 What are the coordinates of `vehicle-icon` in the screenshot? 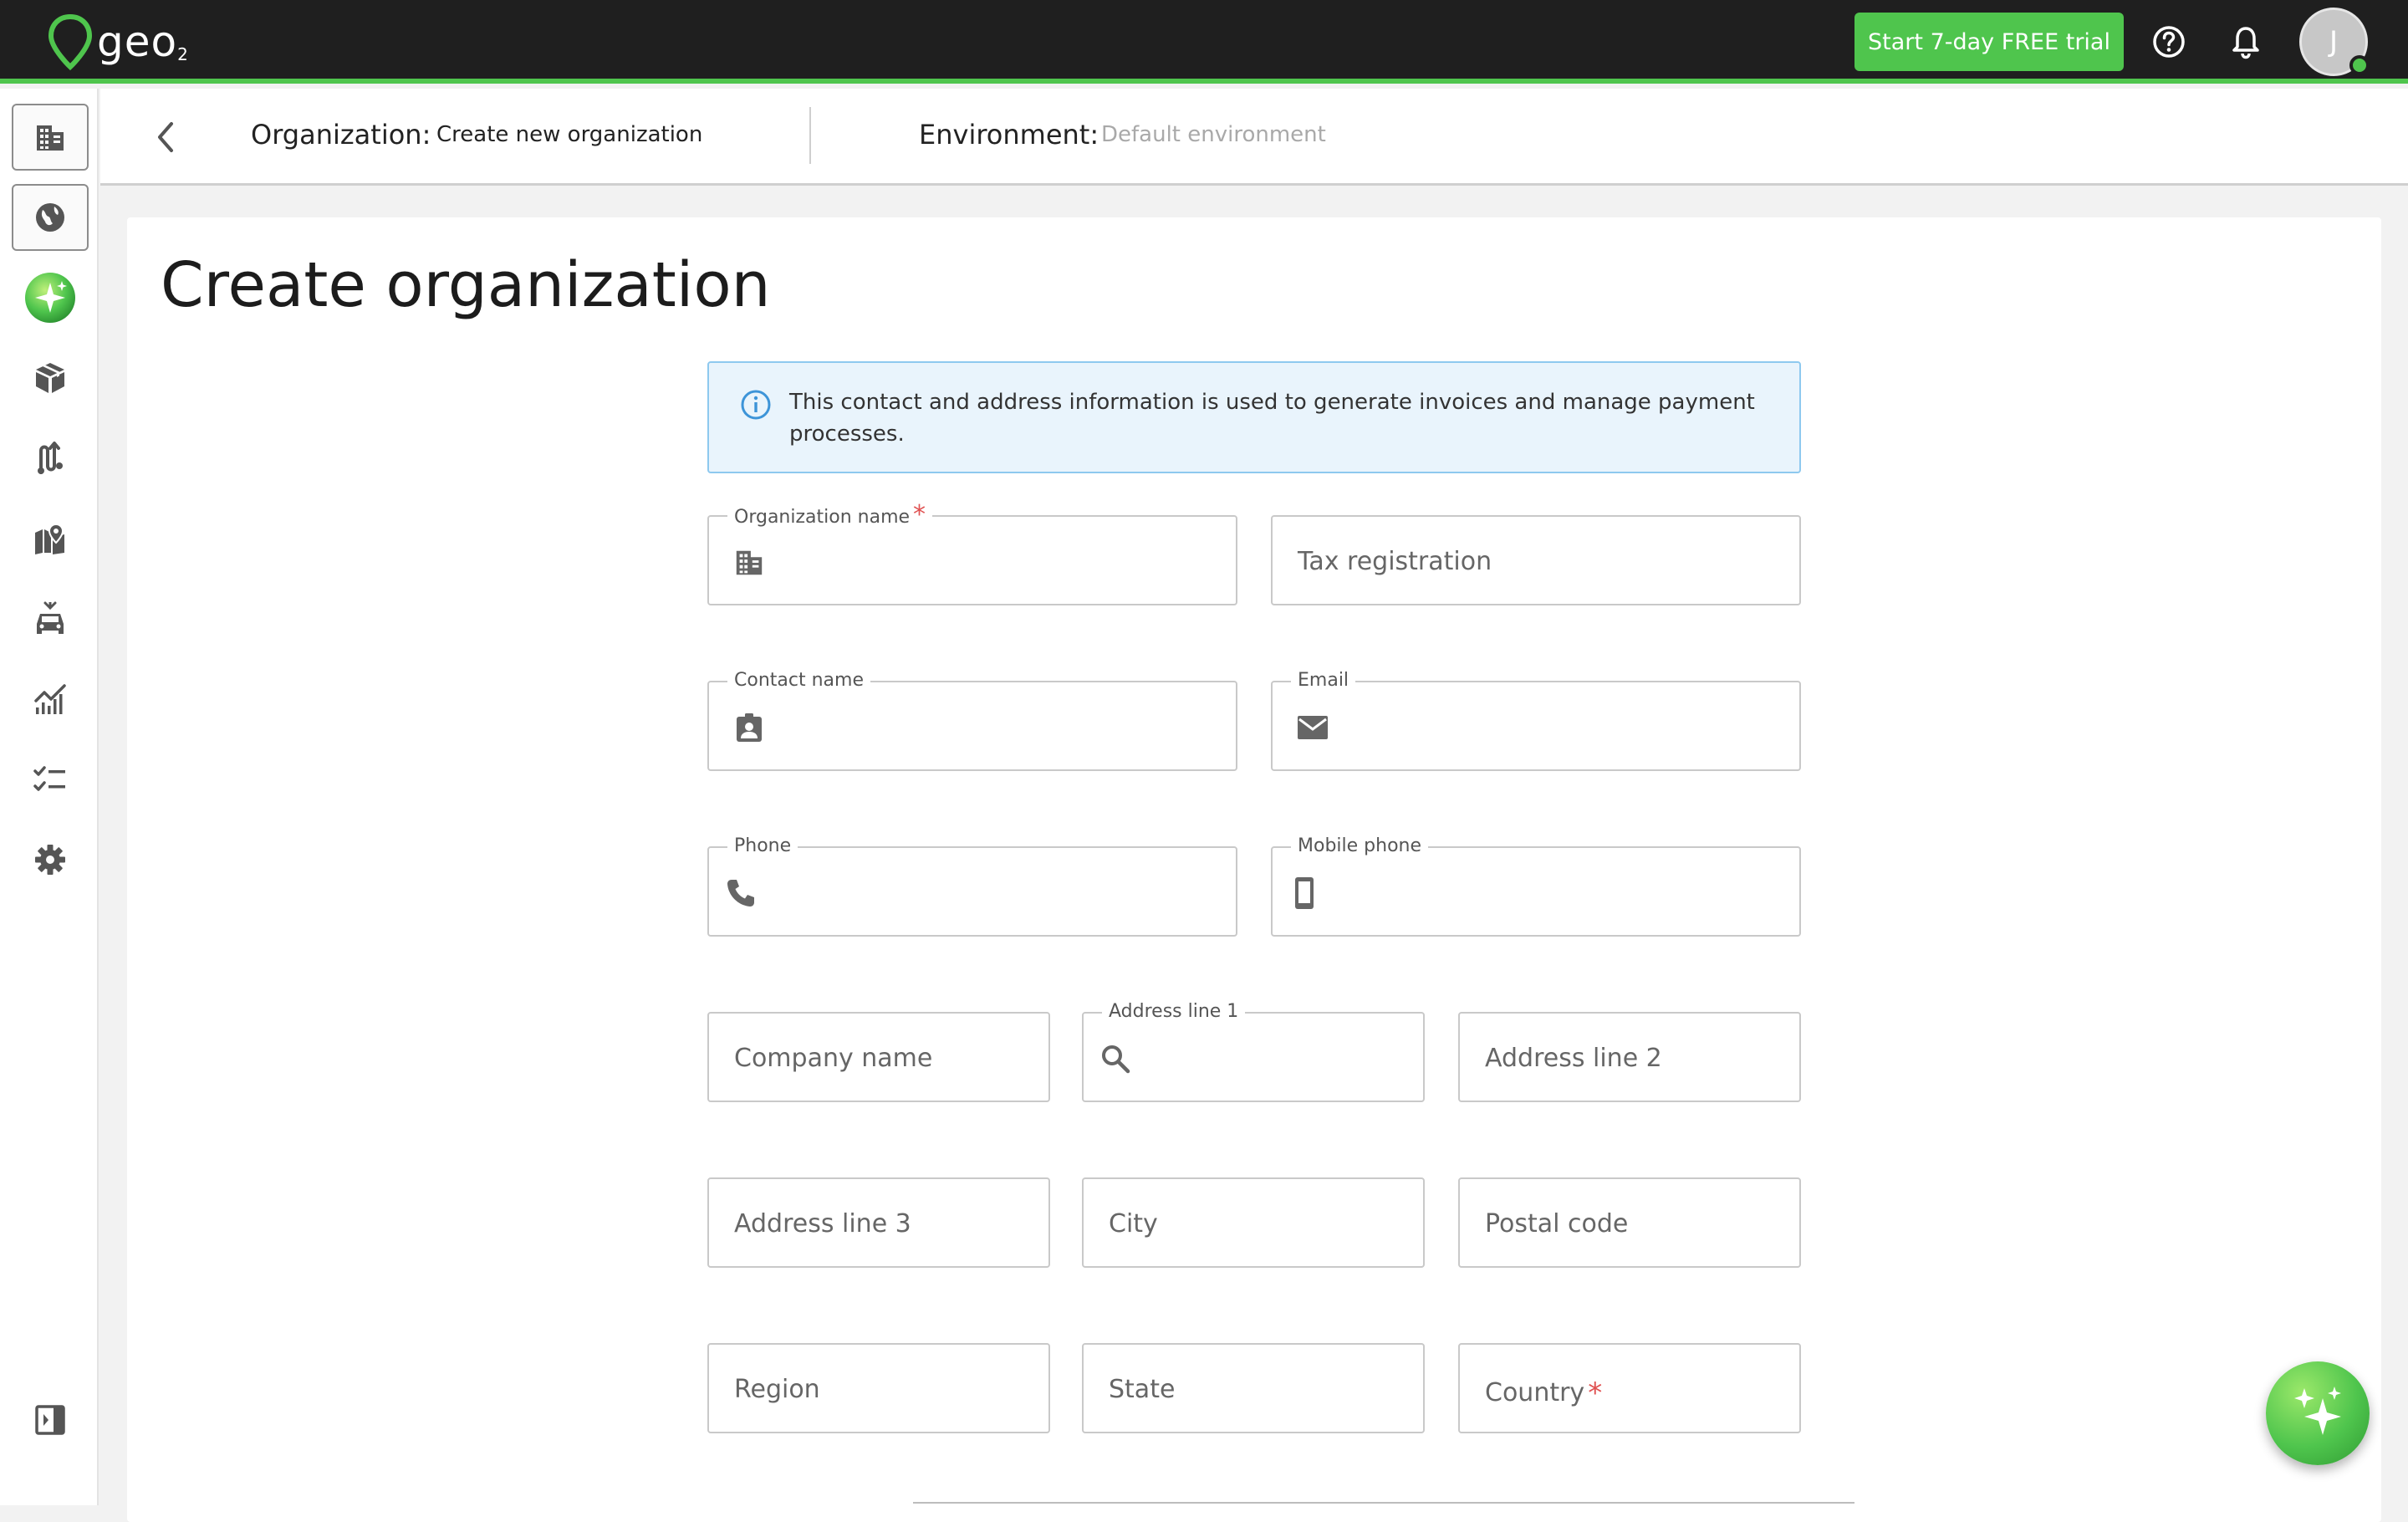 It's located at (50, 618).